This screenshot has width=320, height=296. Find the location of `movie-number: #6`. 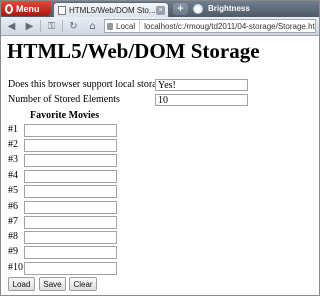

movie-number: #6 is located at coordinates (13, 206).